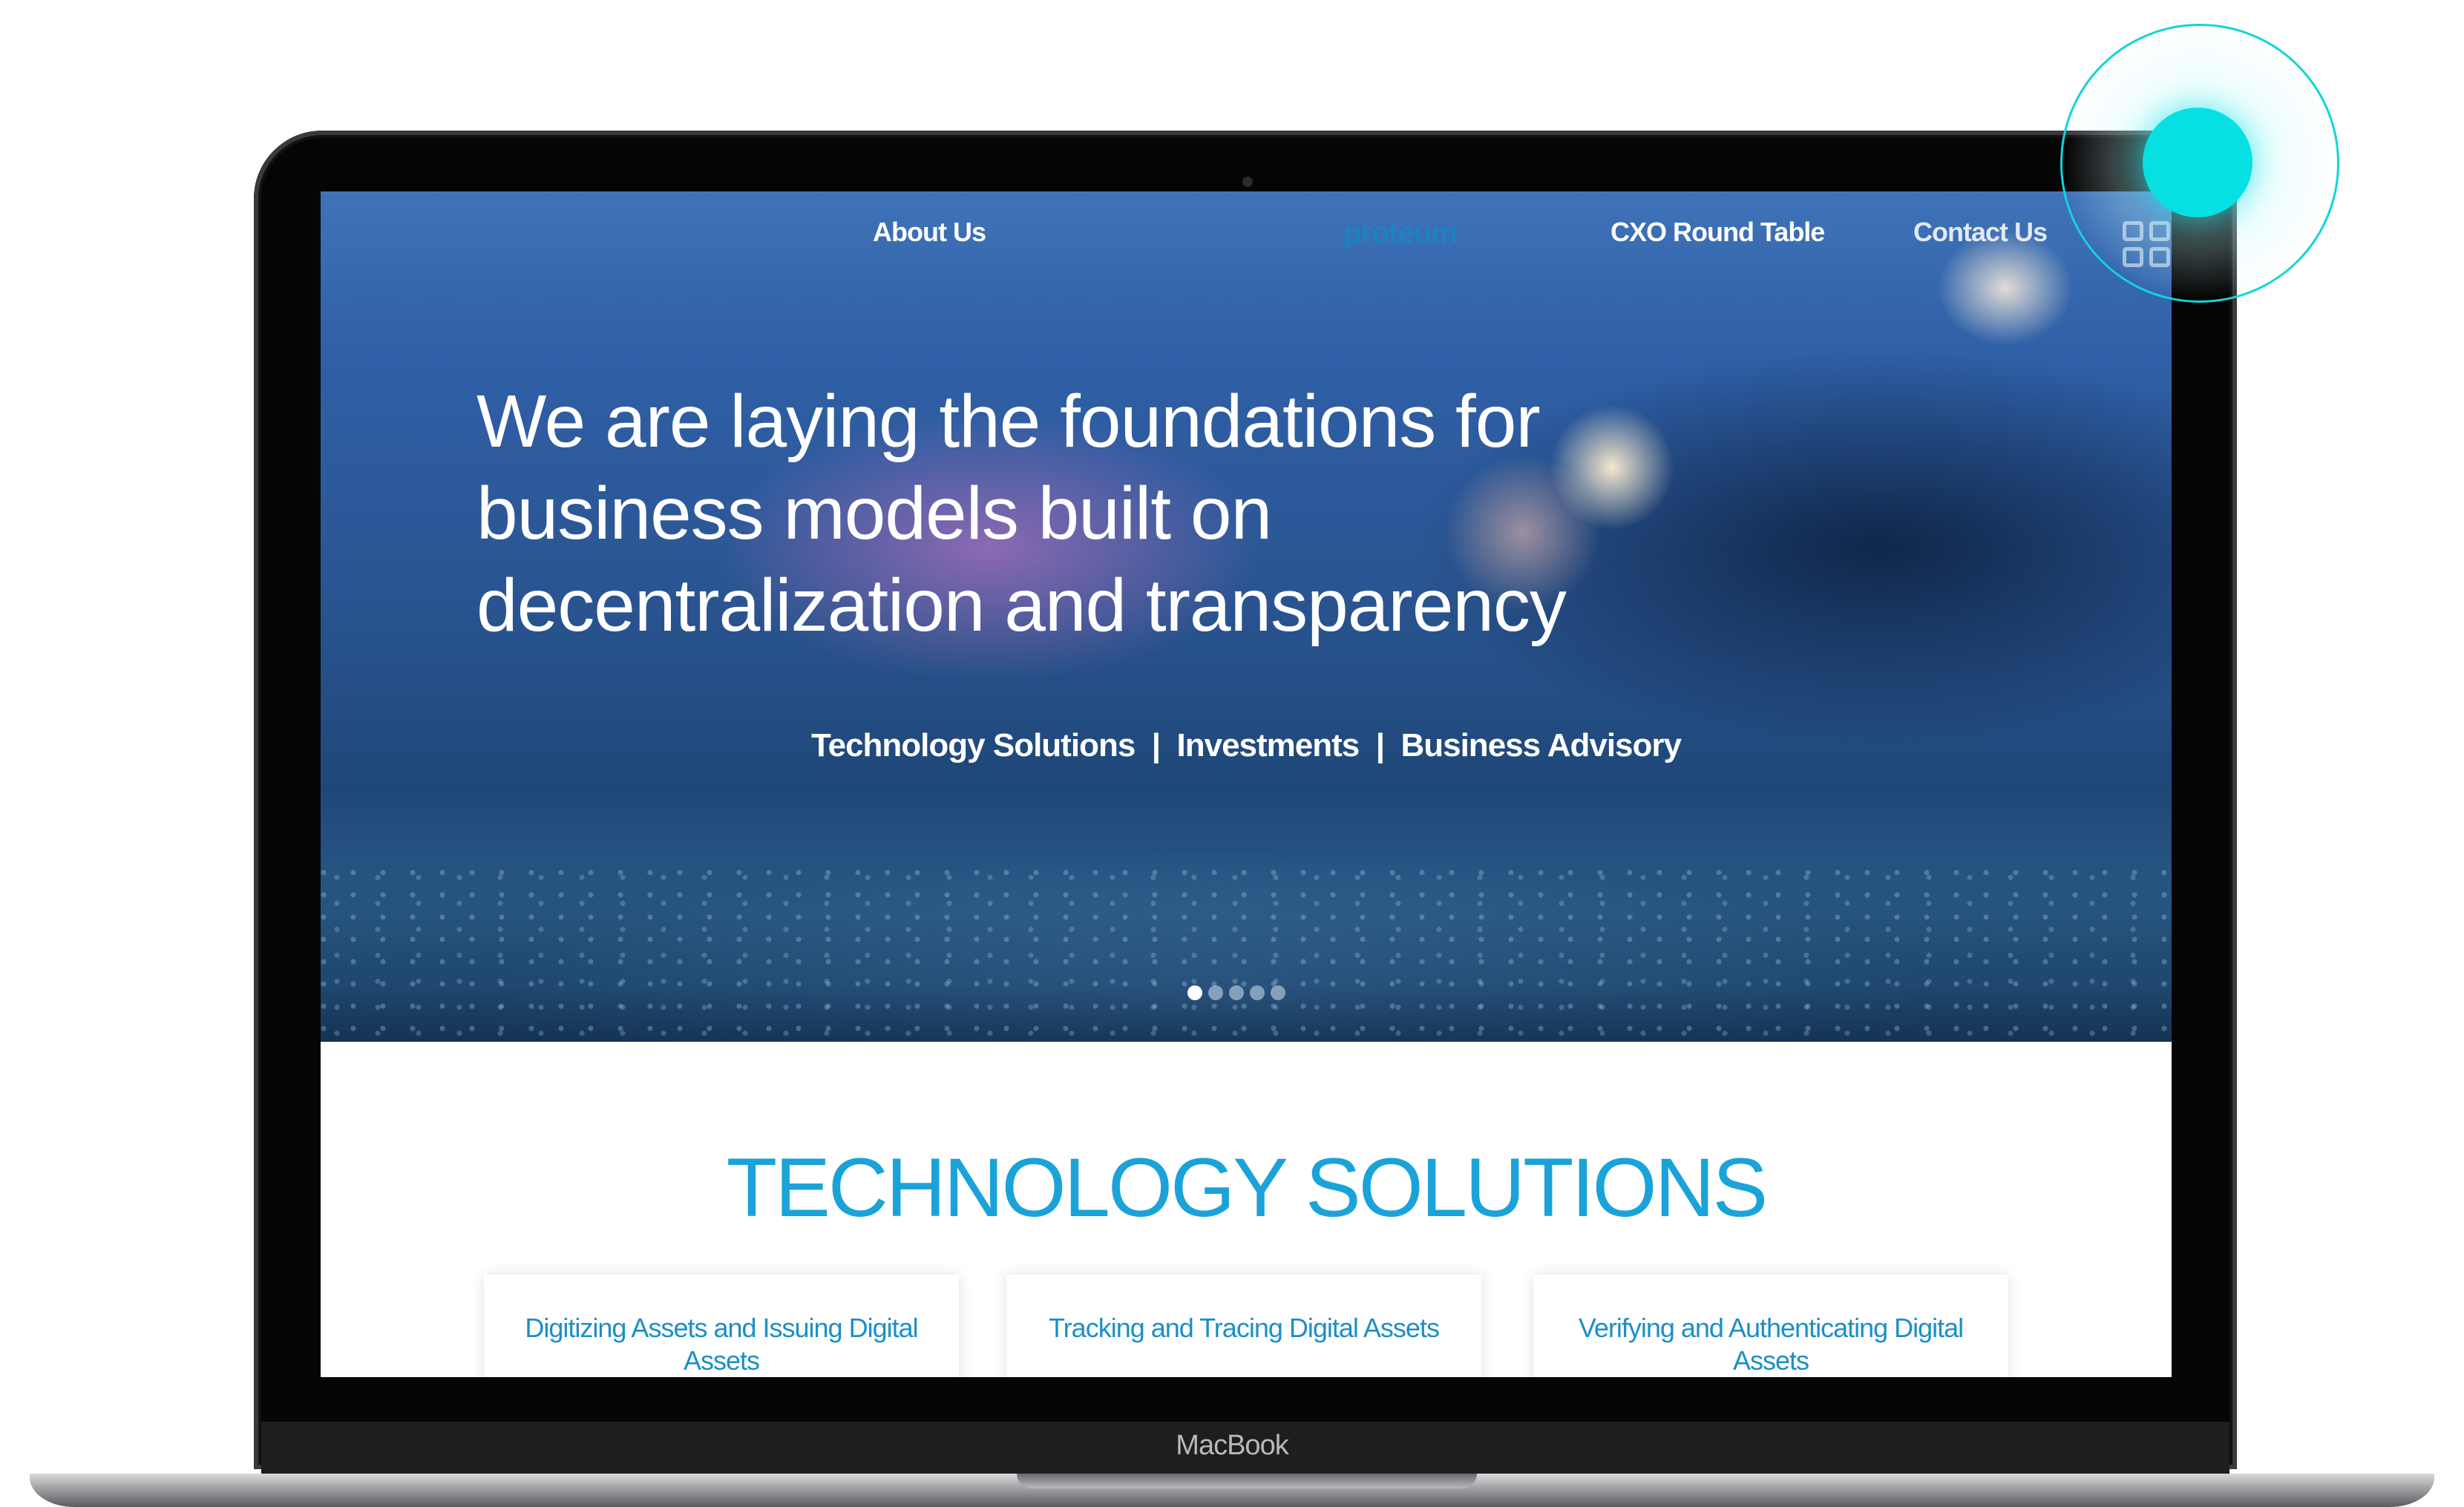 The width and height of the screenshot is (2464, 1507). Describe the element at coordinates (1247, 1188) in the screenshot. I see `section-title: TECHNOLOGY SOLUTIONS` at that location.